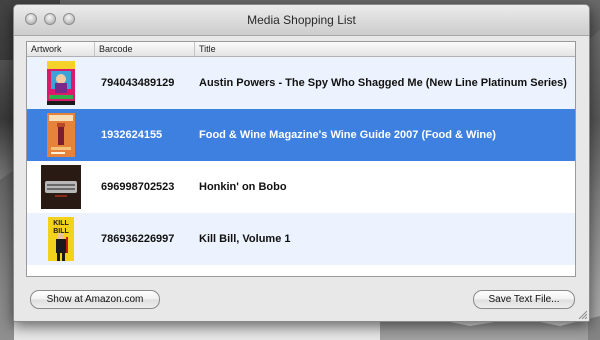 The height and width of the screenshot is (340, 600). I want to click on column-header-title: Title, so click(385, 49).